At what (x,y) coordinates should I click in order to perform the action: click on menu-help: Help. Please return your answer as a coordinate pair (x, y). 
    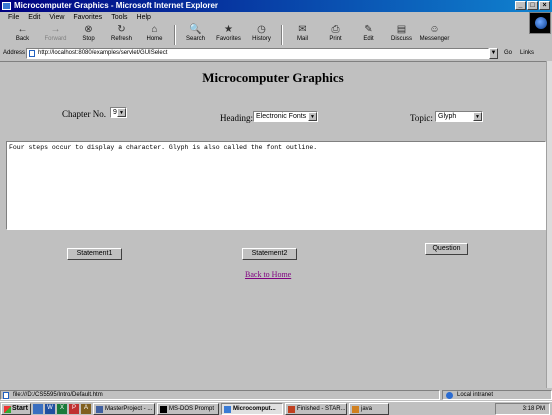
    Looking at the image, I should click on (144, 17).